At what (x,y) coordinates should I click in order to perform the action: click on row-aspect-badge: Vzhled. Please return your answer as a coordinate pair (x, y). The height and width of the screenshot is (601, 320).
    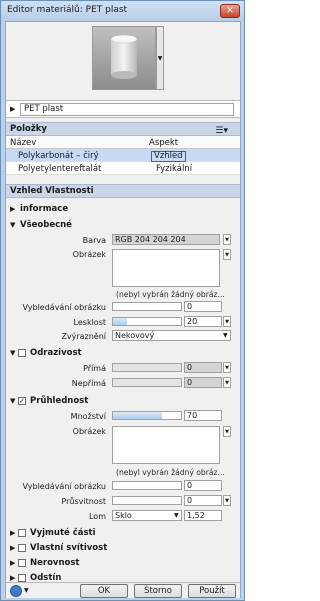
    Looking at the image, I should click on (168, 156).